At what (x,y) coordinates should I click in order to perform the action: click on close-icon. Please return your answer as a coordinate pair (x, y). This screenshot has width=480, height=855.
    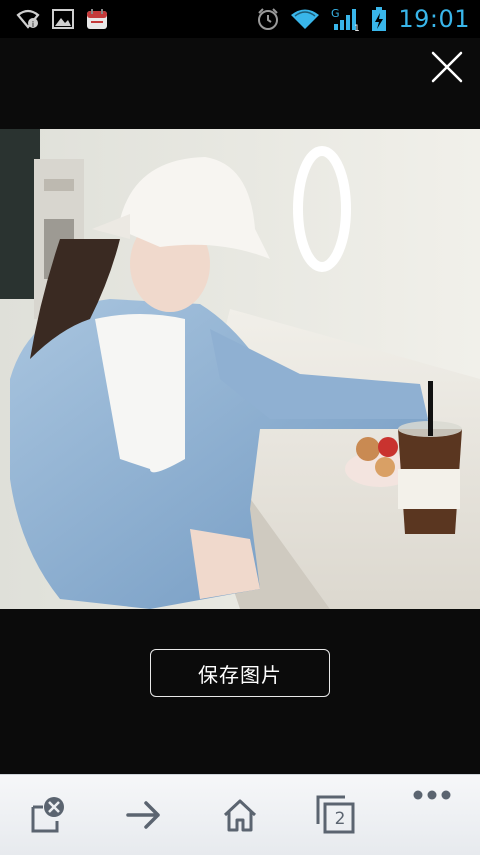
    Looking at the image, I should click on (447, 67).